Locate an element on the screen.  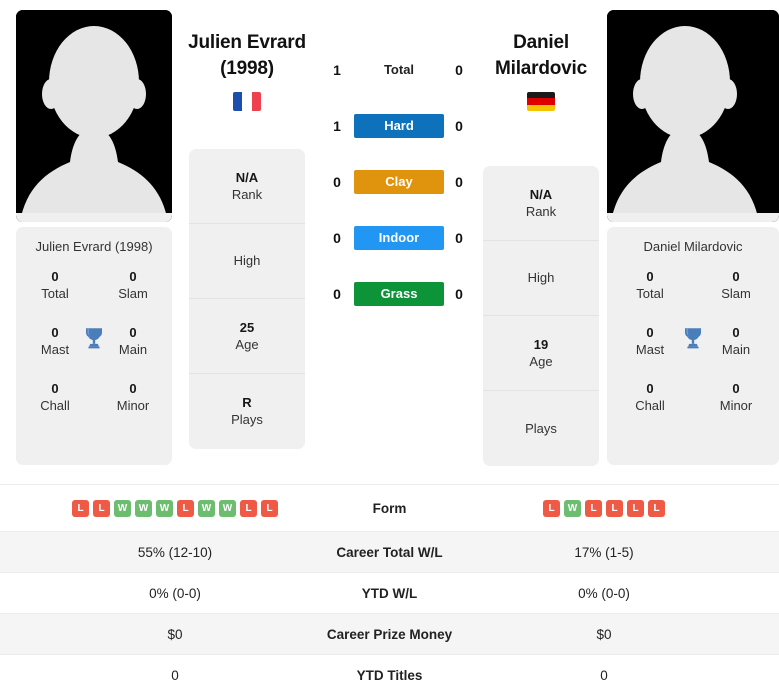
left-value: 55% (12-10) is located at coordinates (161, 552).